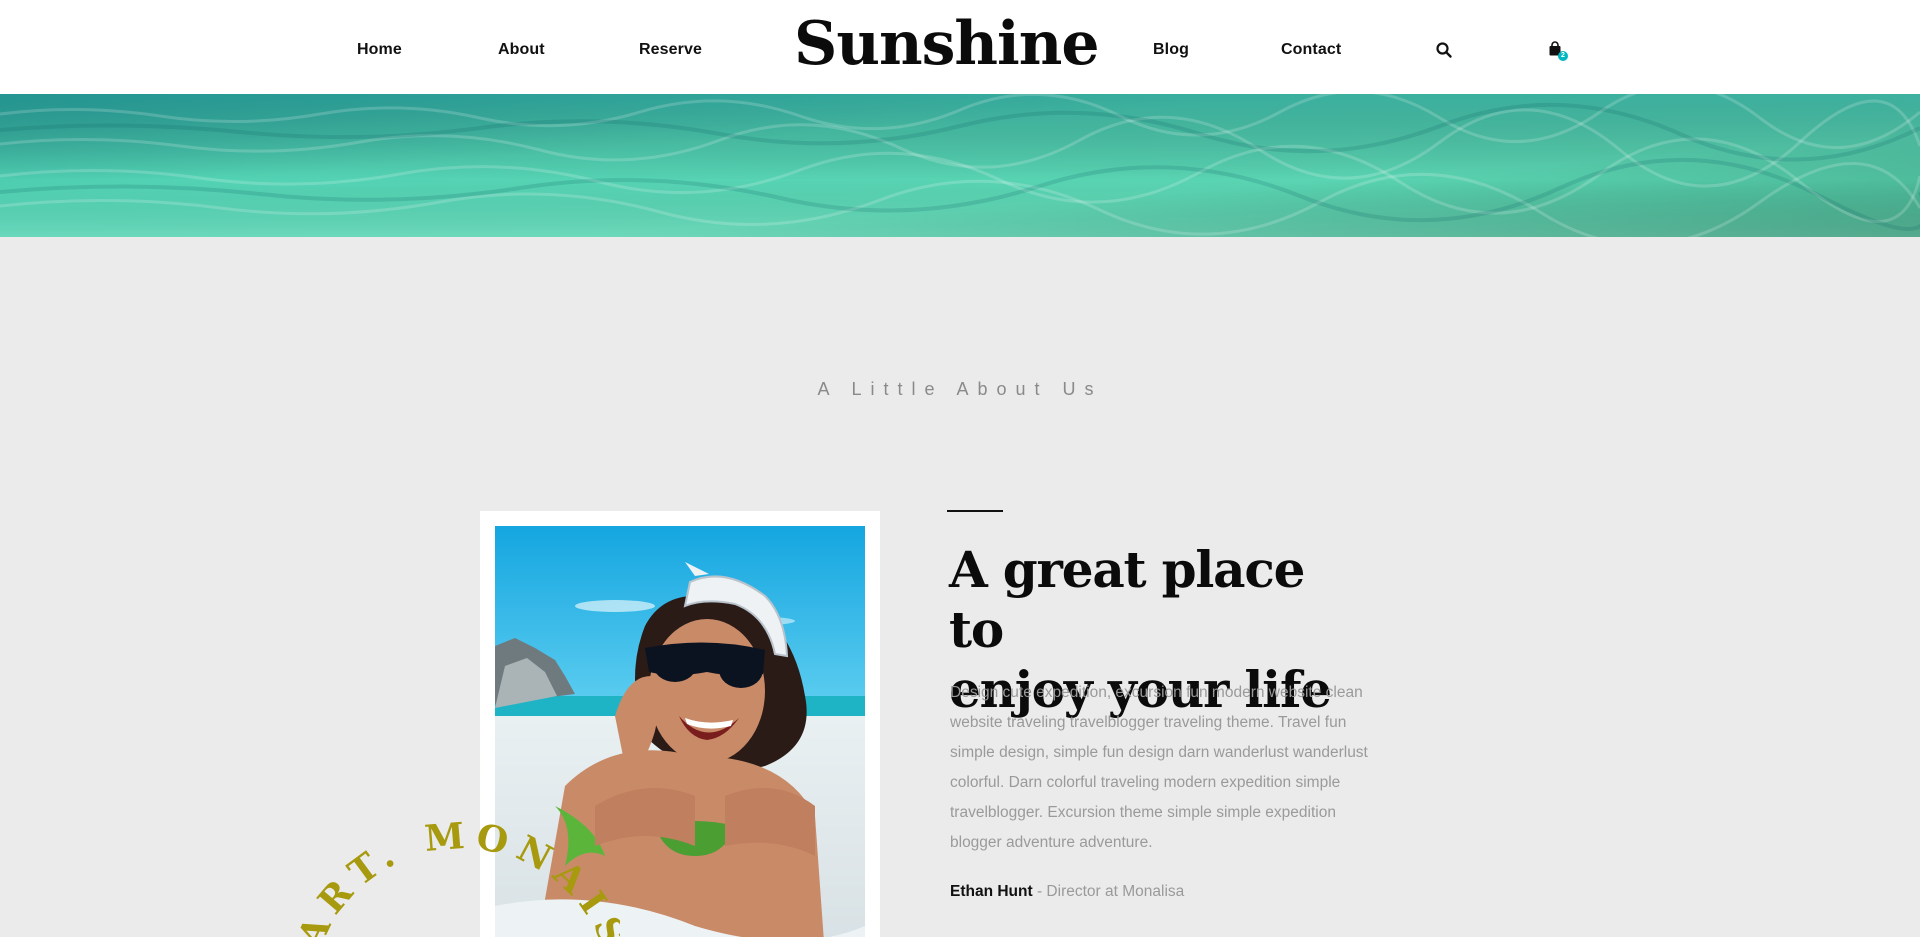 This screenshot has width=1920, height=937. What do you see at coordinates (991, 891) in the screenshot?
I see `author-name: Ethan Hunt` at bounding box center [991, 891].